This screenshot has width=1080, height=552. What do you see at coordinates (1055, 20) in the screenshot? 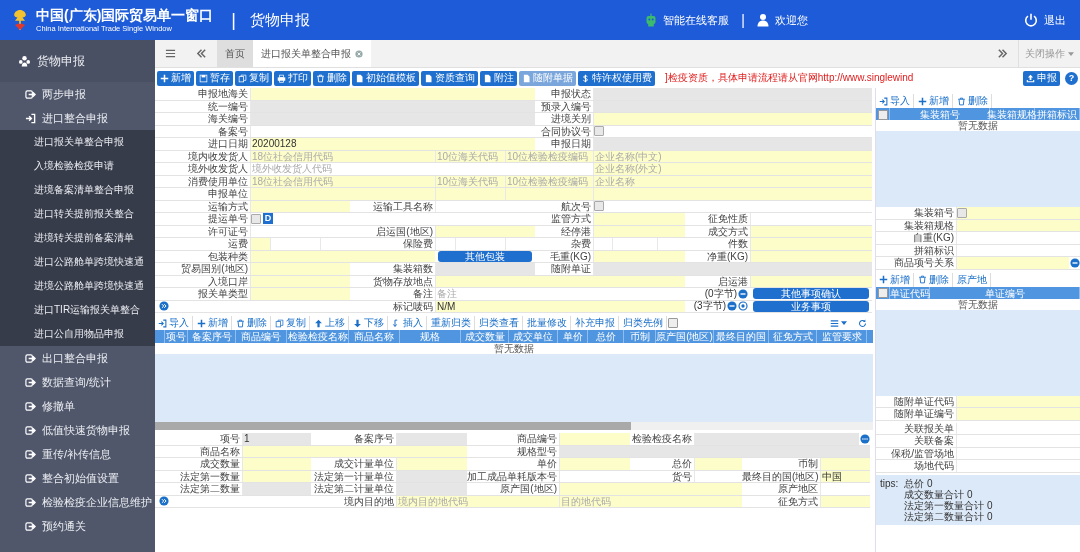
I see `logout-link: 退出` at bounding box center [1055, 20].